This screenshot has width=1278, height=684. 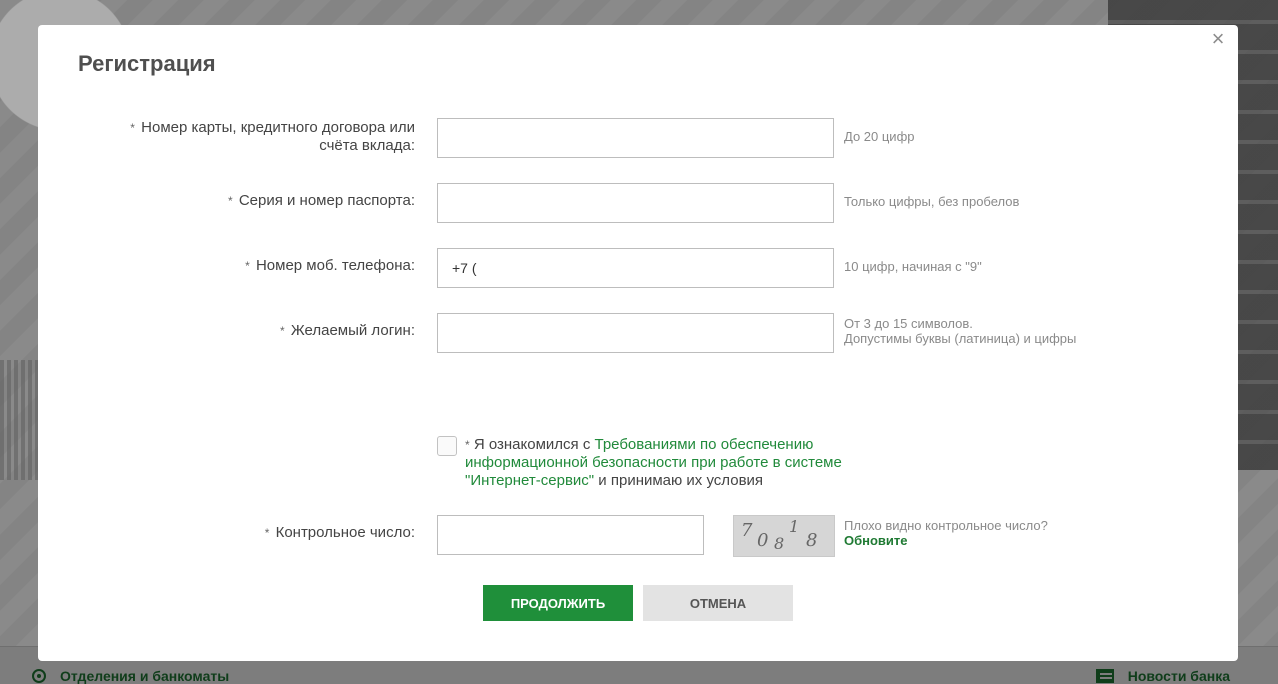 I want to click on agreement-prefix: Я ознакомился с, so click(x=534, y=444).